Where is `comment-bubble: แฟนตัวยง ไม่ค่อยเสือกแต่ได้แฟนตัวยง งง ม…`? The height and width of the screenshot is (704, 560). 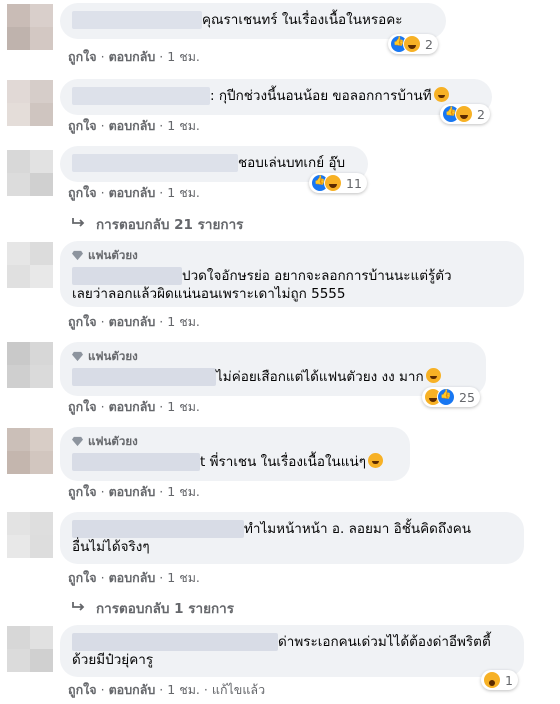
comment-bubble: แฟนตัวยง ไม่ค่อยเสือกแต่ได้แฟนตัวยง งง ม… is located at coordinates (273, 369).